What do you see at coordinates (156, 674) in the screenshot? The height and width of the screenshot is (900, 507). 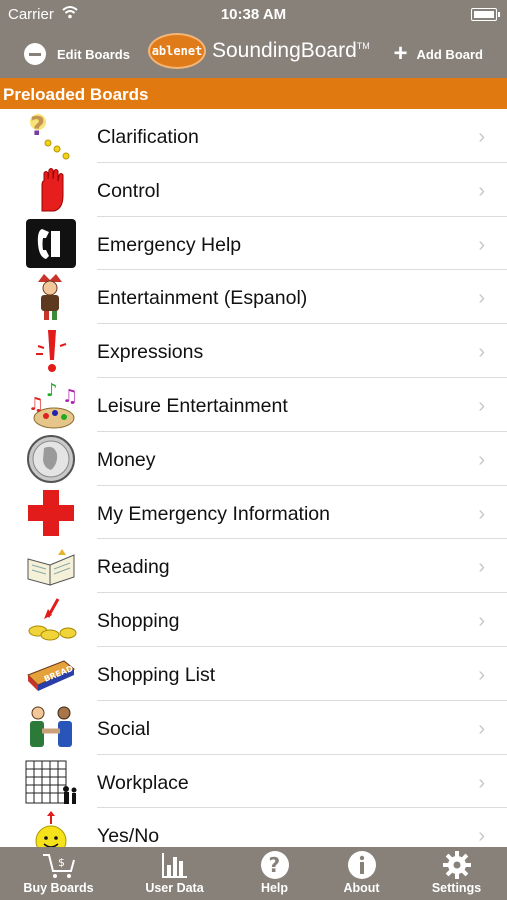 I see `board-label: Shopping List` at bounding box center [156, 674].